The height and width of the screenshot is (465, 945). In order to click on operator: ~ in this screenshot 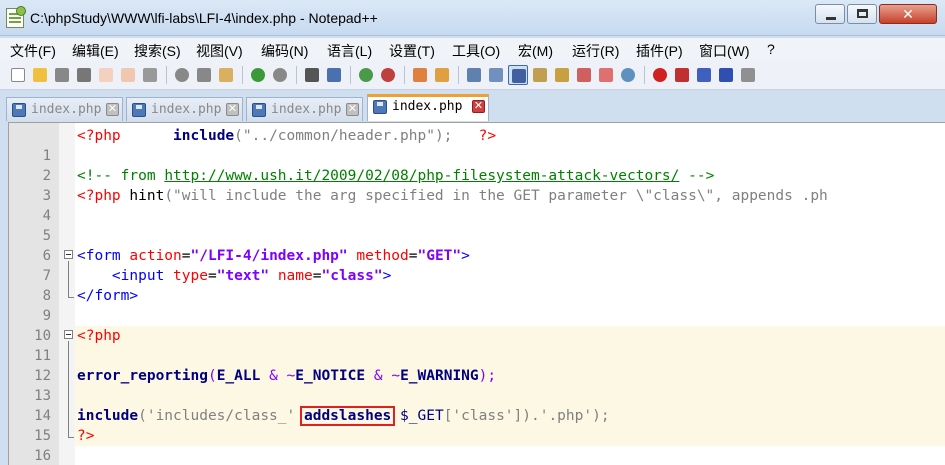, I will do `click(396, 376)`.